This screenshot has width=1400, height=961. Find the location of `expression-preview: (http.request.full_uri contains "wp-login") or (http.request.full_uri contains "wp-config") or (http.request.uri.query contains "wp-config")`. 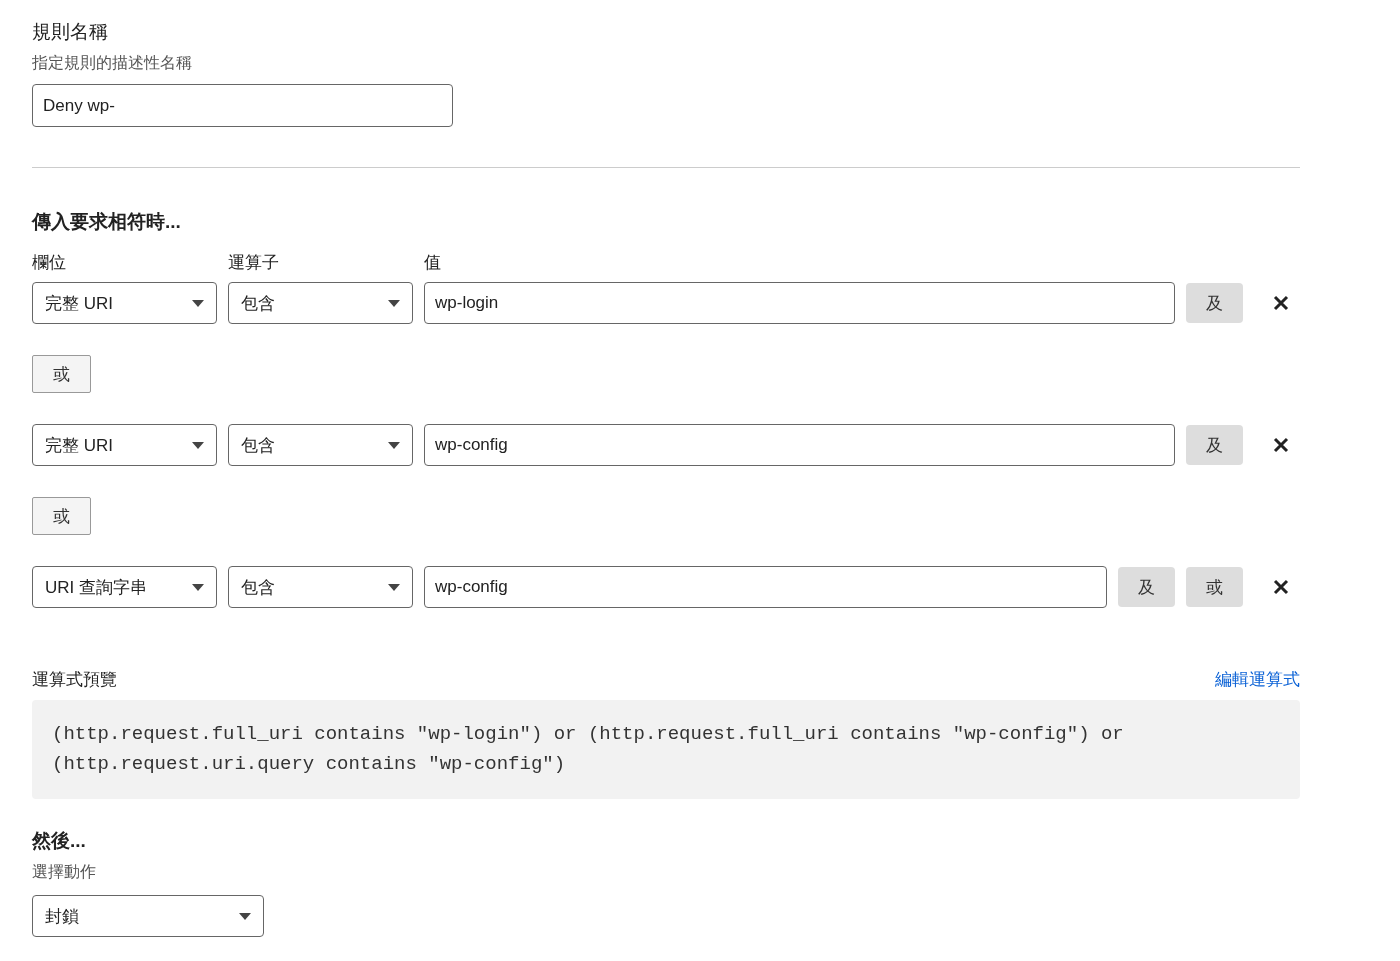

expression-preview: (http.request.full_uri contains "wp-login") or (http.request.full_uri contains "wp-config") or (http.request.uri.query contains "wp-config") is located at coordinates (666, 749).